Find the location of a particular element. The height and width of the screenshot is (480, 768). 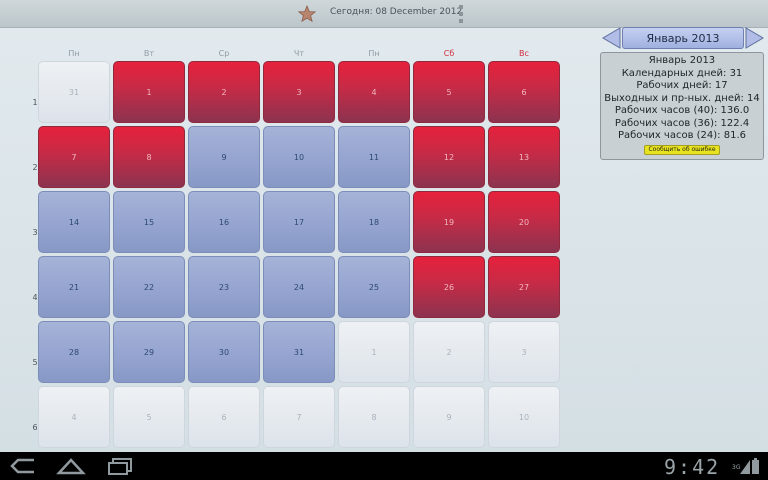

arrow-left-icon is located at coordinates (611, 38).